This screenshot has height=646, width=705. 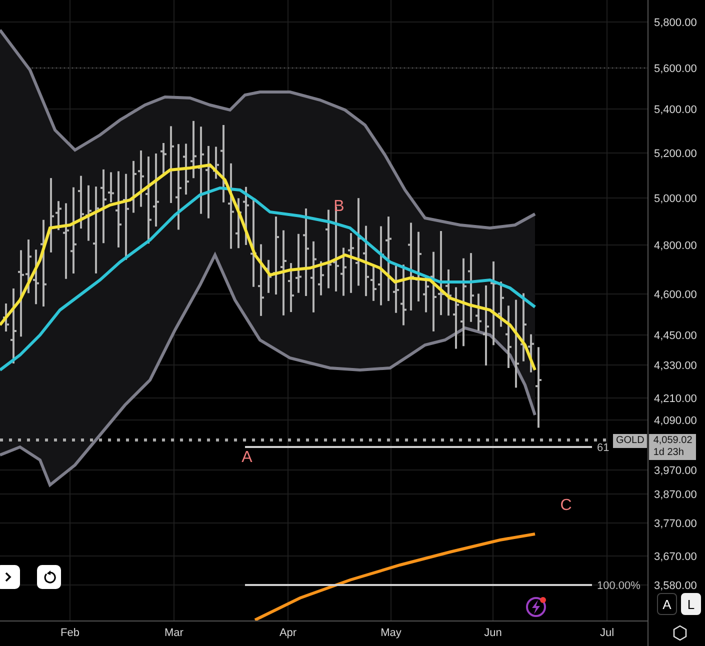 I want to click on current-price: 4,059.02, so click(x=672, y=441).